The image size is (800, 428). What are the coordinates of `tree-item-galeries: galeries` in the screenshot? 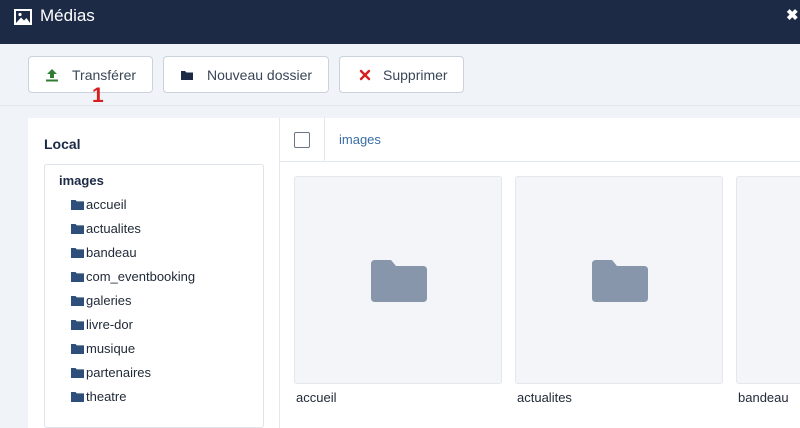 It's located at (101, 300).